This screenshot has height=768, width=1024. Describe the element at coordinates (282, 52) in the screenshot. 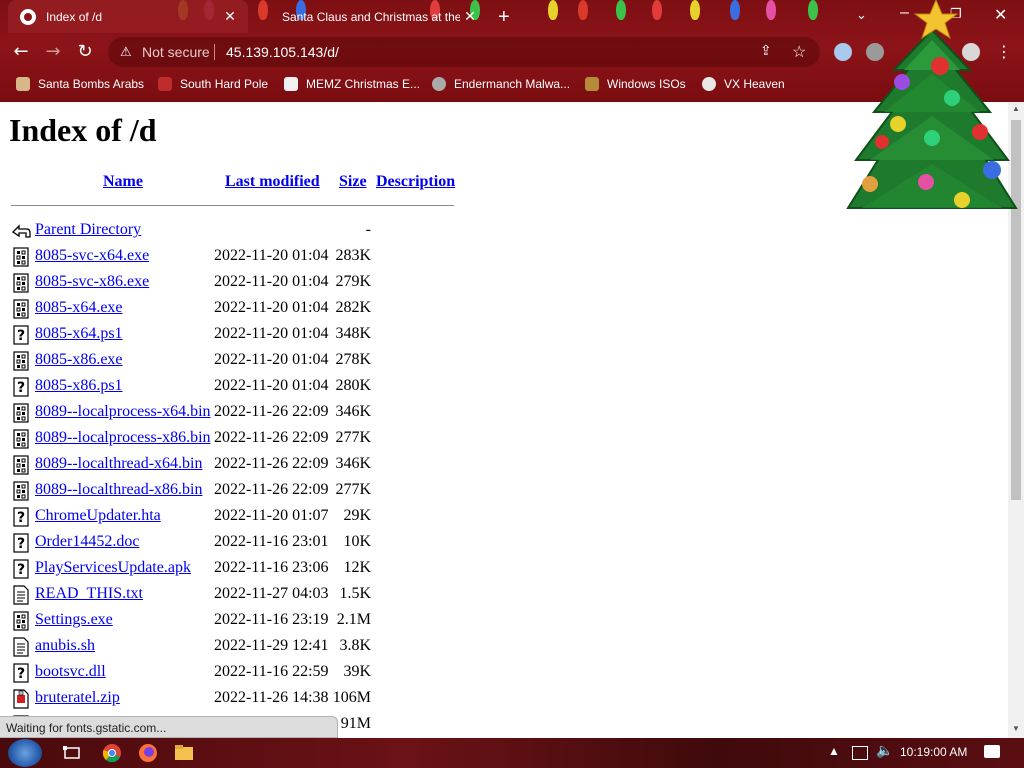

I see `url-text: 45.139.105.143/d/` at that location.